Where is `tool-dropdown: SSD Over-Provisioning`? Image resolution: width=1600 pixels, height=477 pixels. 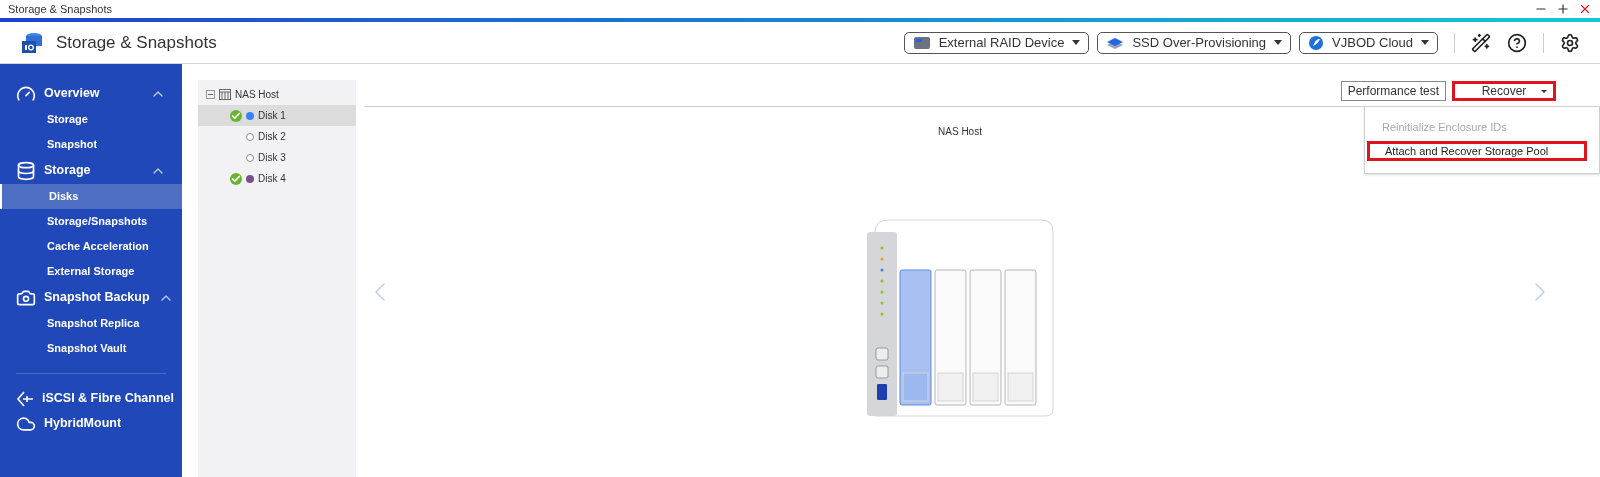
tool-dropdown: SSD Over-Provisioning is located at coordinates (1194, 42).